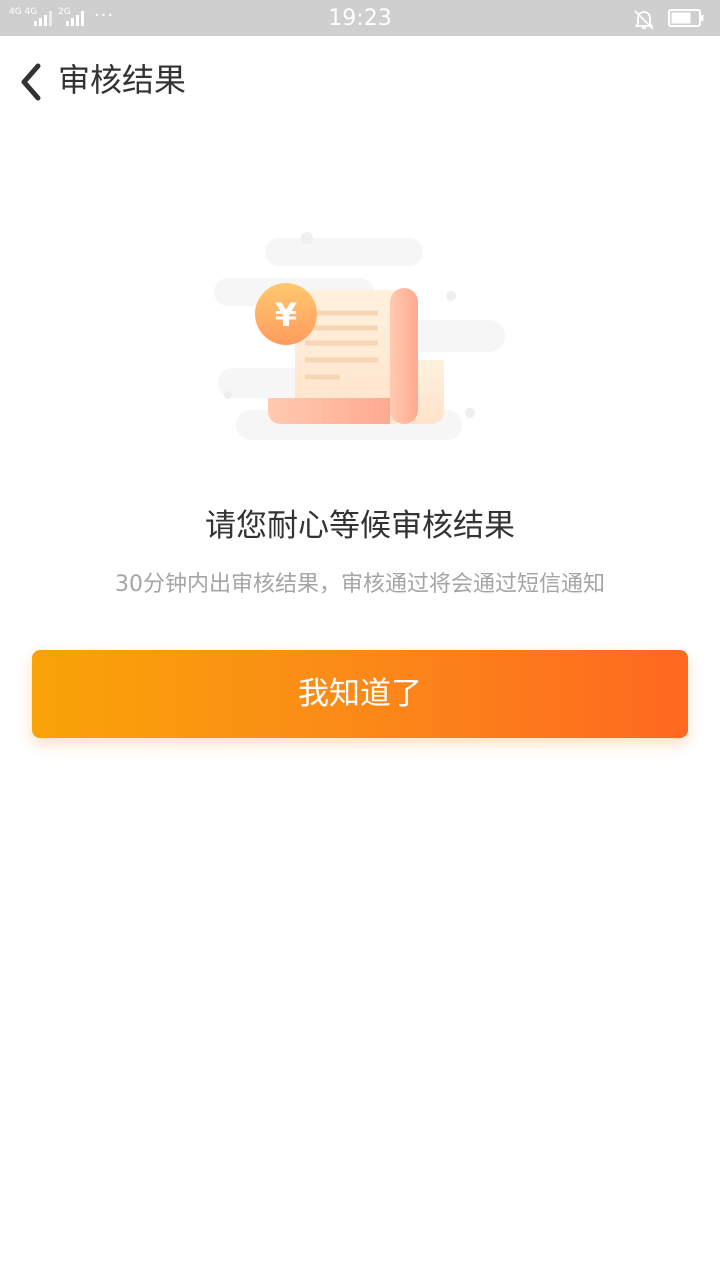 The width and height of the screenshot is (720, 1280). I want to click on waiting-title: 请您耐心等候审核结果, so click(360, 526).